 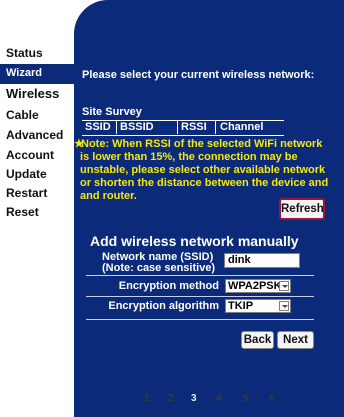 What do you see at coordinates (194, 241) in the screenshot?
I see `add-network-title: Add wireless network manually` at bounding box center [194, 241].